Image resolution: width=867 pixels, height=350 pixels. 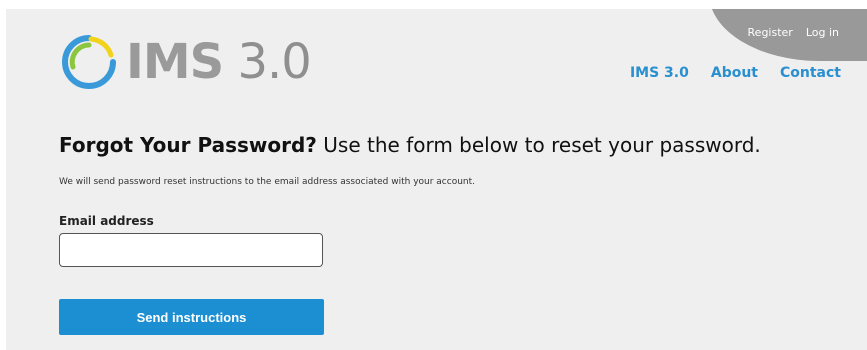 I want to click on send-instructions-button: Send instructions, so click(x=191, y=317).